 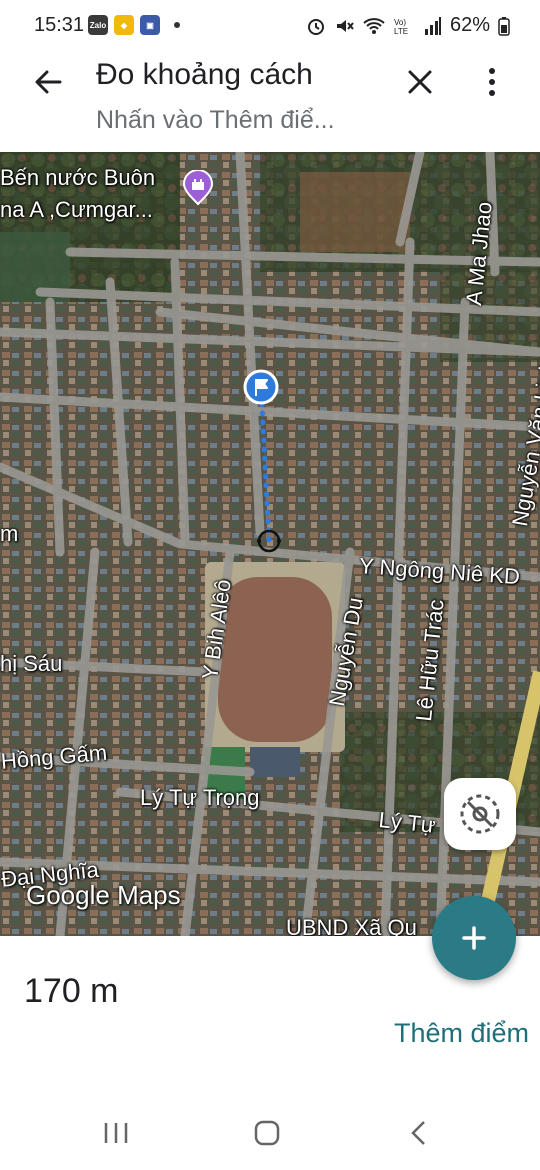 I want to click on location-disabled-icon, so click(x=480, y=814).